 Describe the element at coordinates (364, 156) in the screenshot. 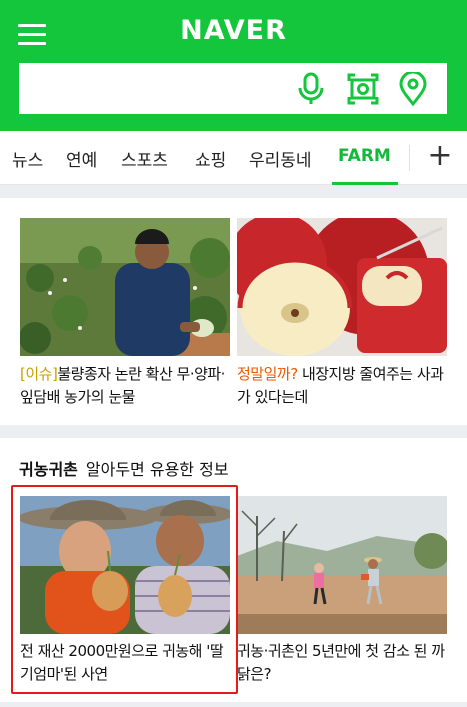

I see `tab-farm: FARM` at that location.